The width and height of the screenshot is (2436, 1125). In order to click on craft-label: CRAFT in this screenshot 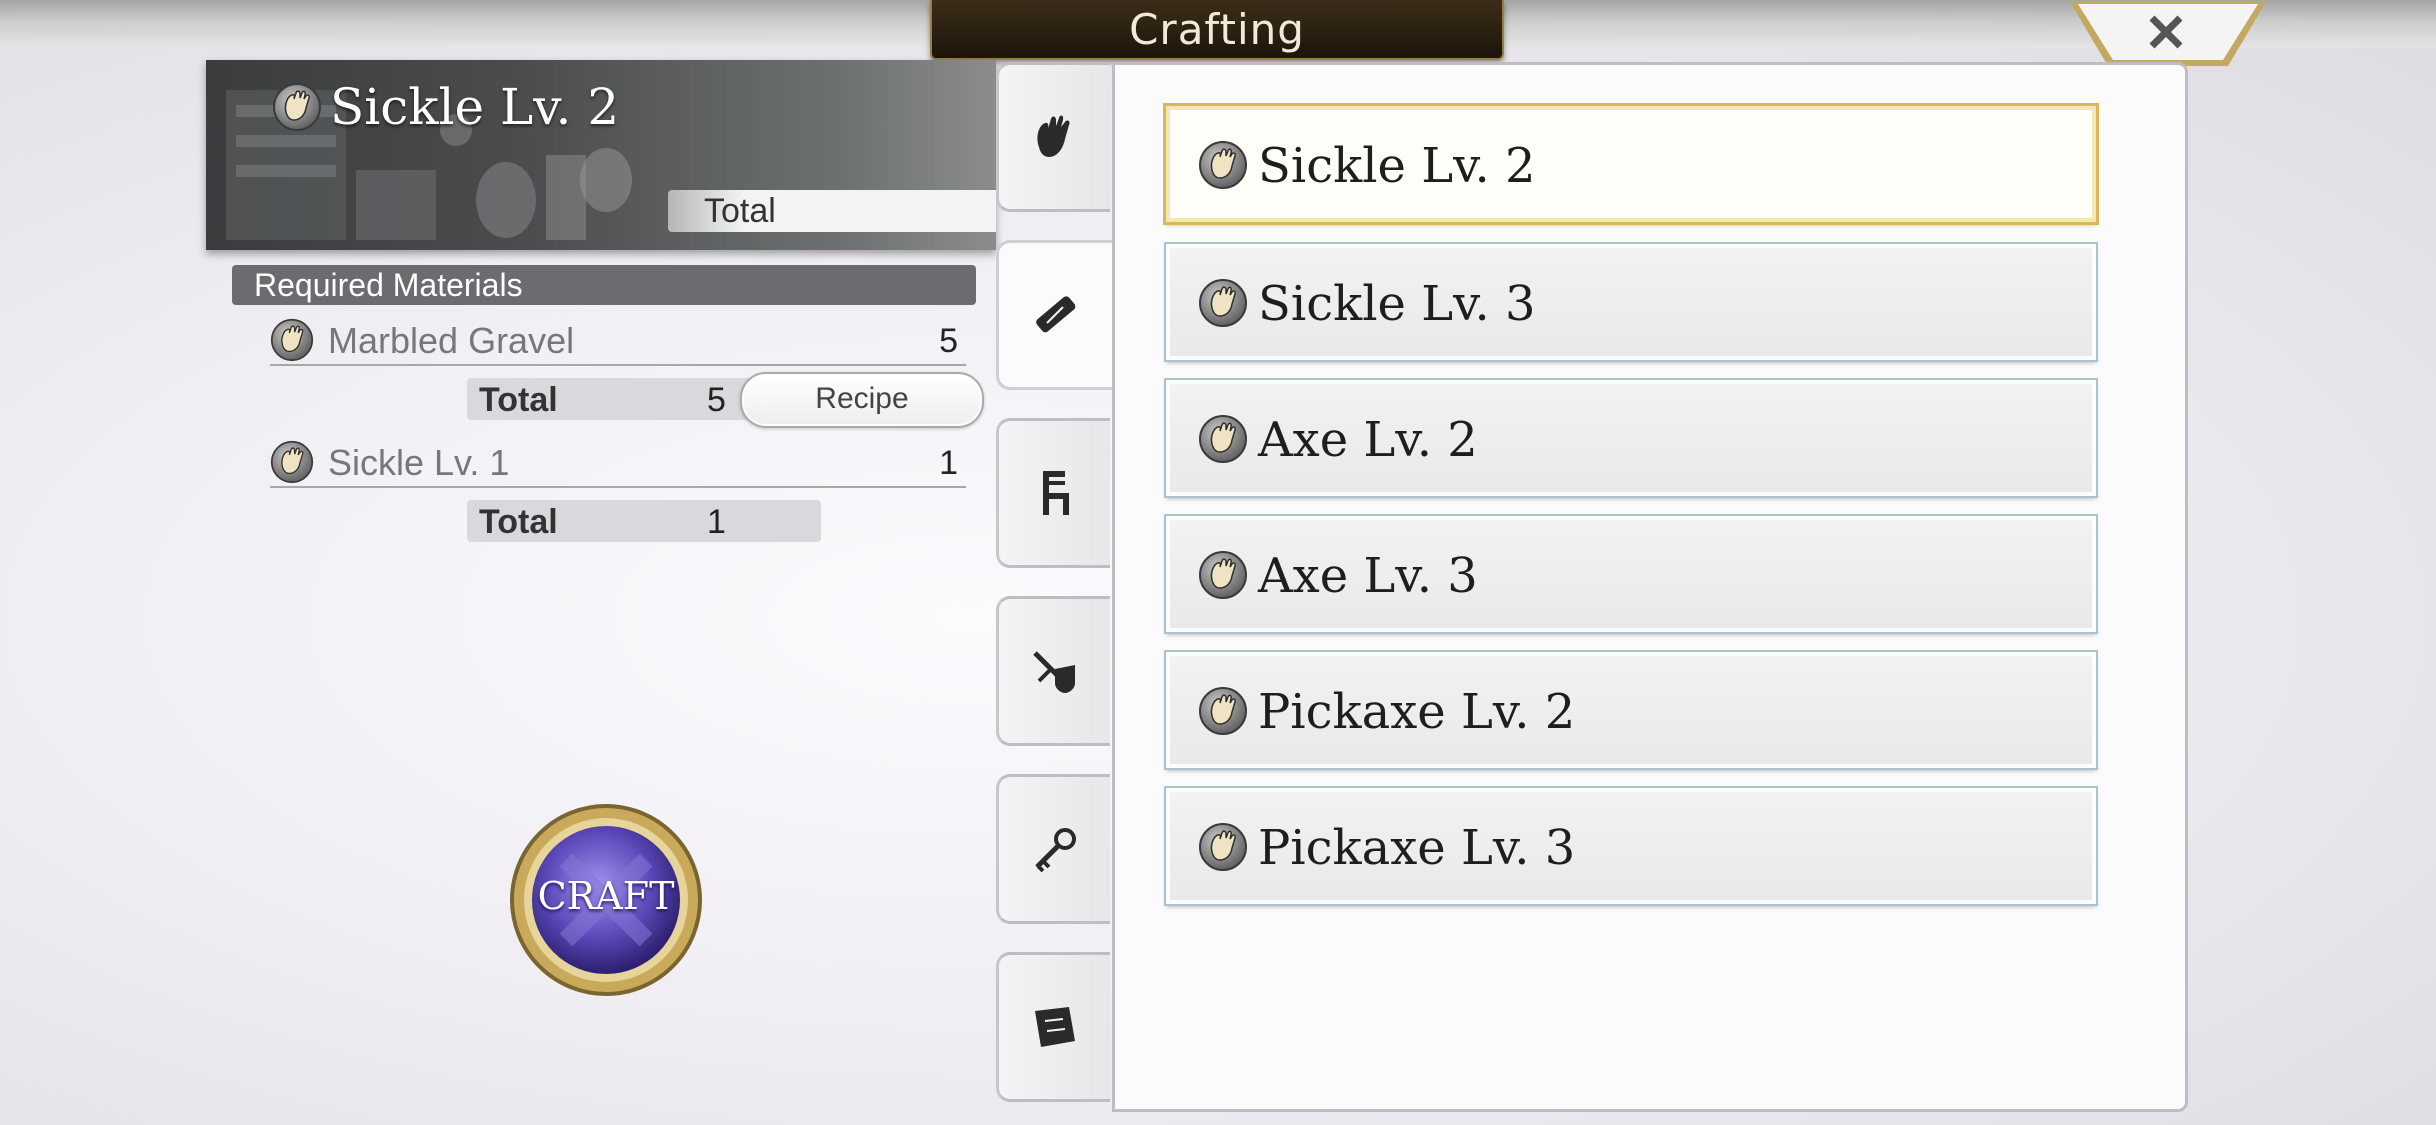, I will do `click(606, 896)`.